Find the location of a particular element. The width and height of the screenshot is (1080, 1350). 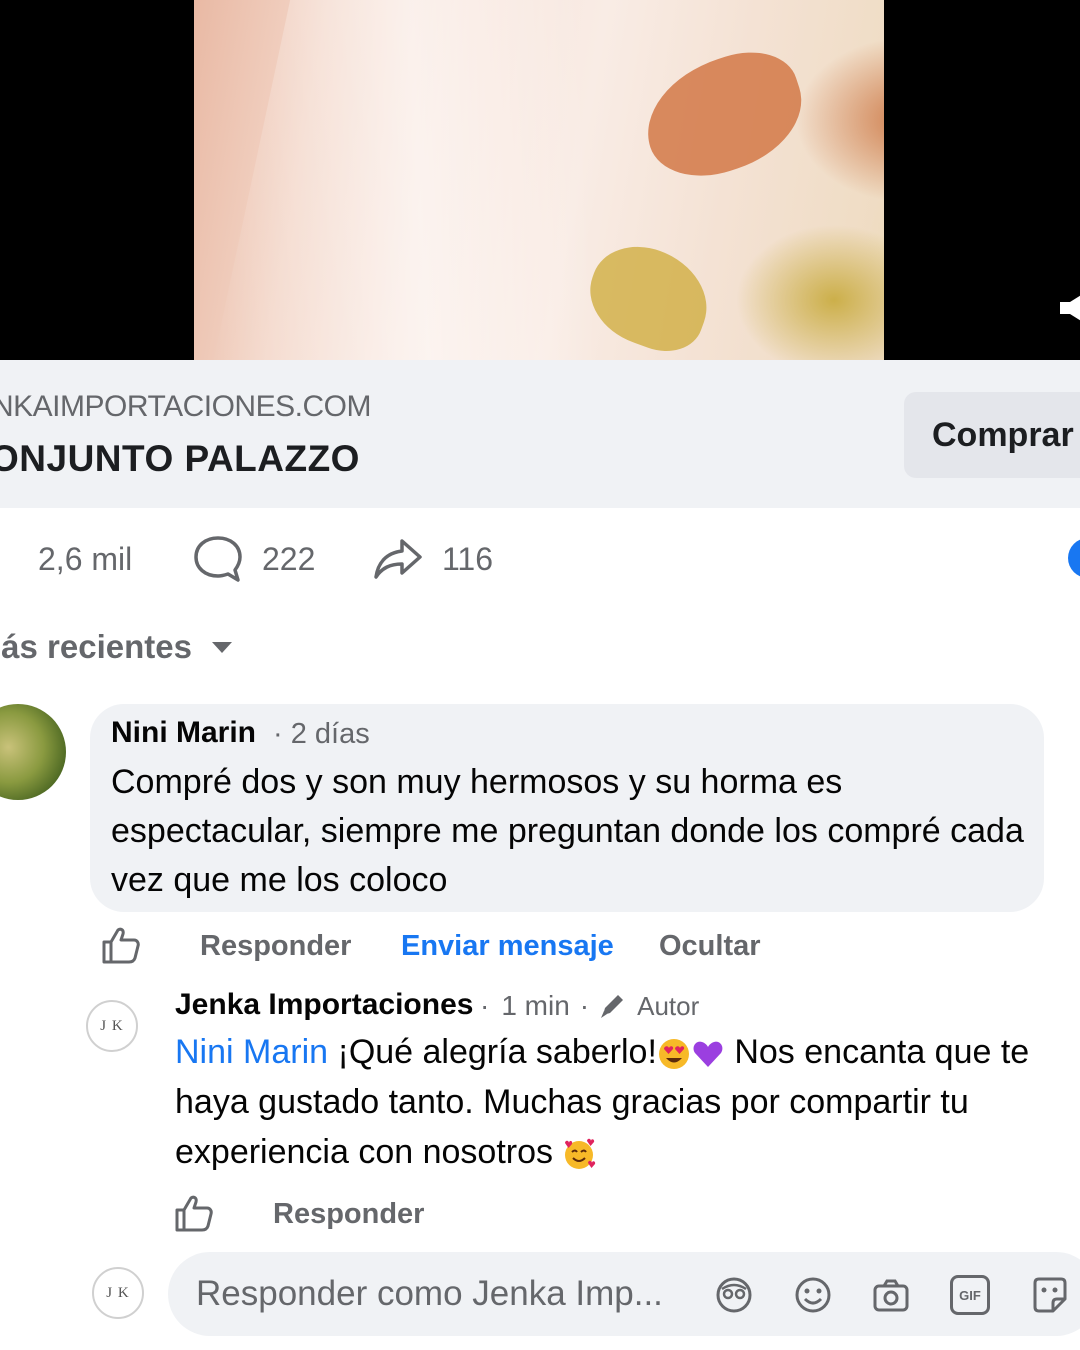

buy-button: Comprar is located at coordinates (992, 435).